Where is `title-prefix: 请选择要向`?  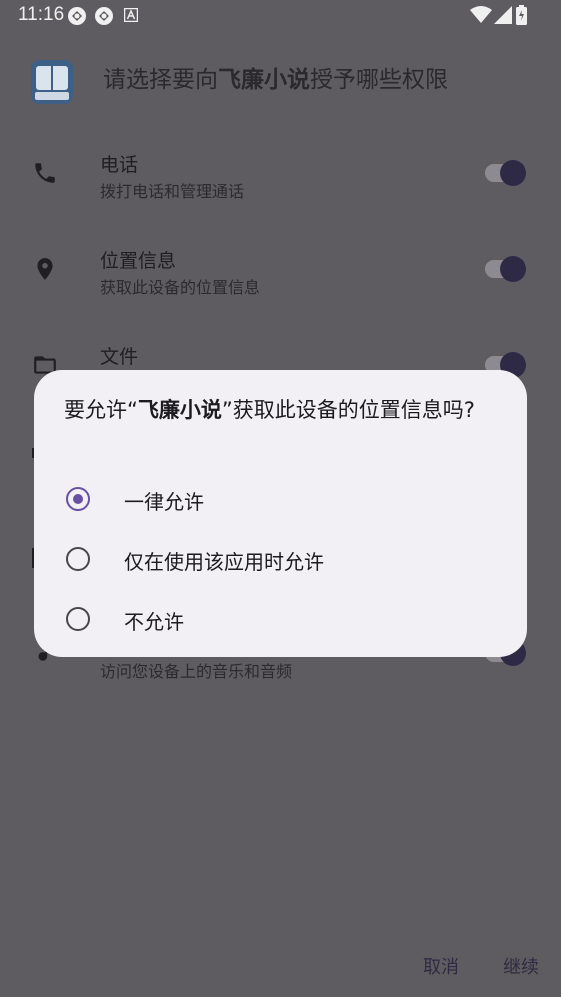
title-prefix: 请选择要向 is located at coordinates (160, 80).